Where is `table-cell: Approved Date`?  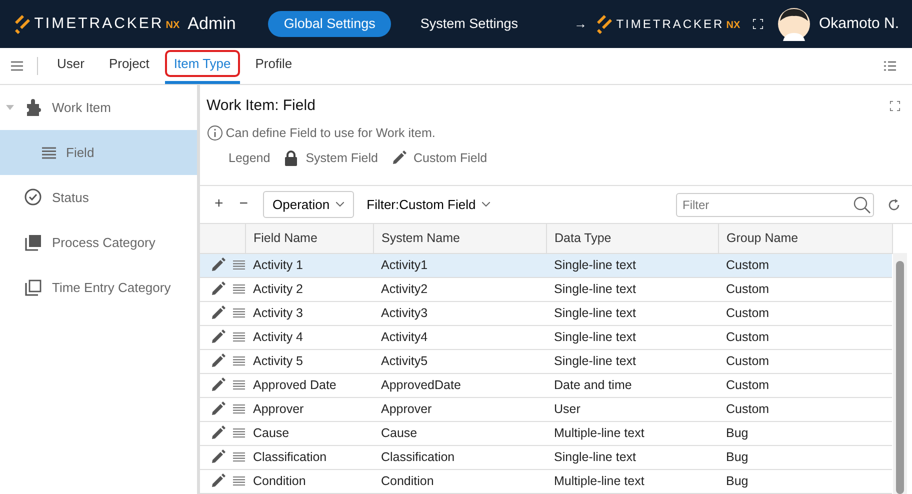 table-cell: Approved Date is located at coordinates (309, 385).